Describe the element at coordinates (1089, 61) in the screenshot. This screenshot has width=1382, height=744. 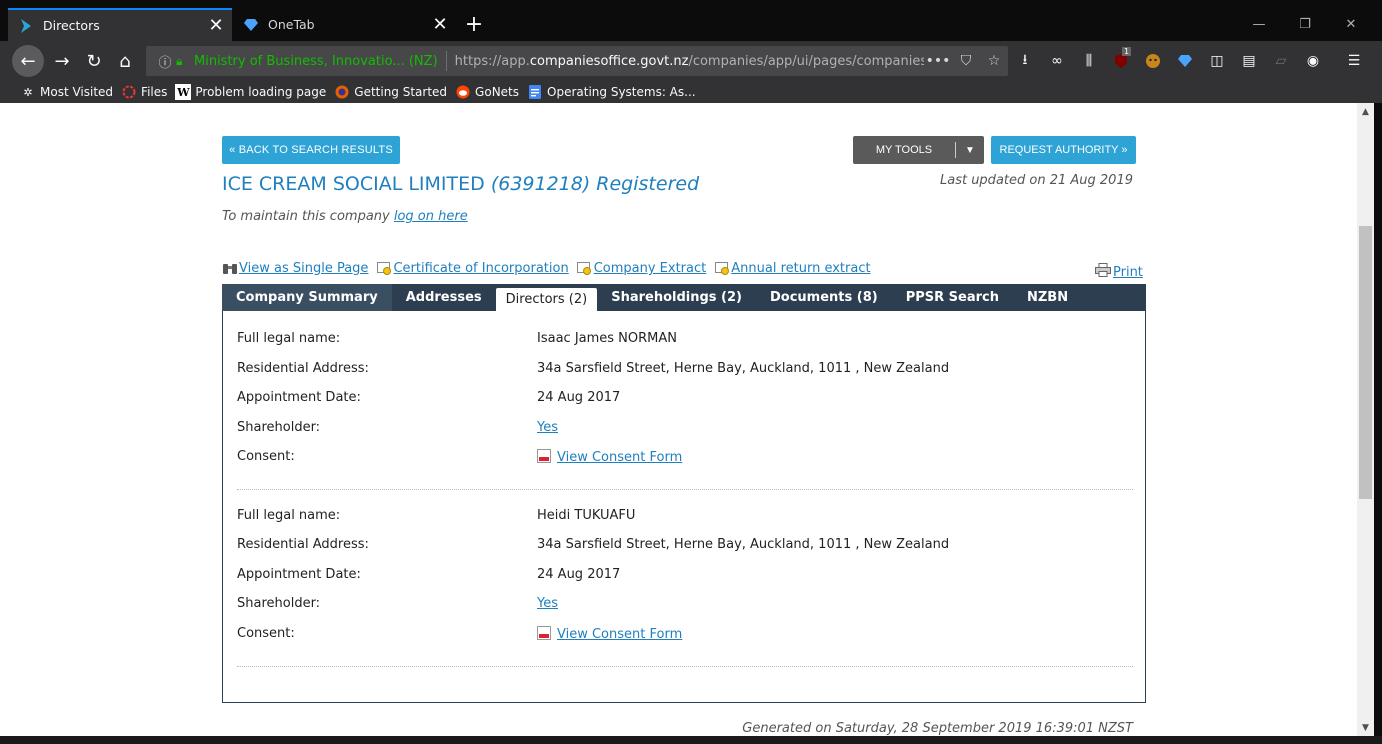
I see `library-icon: ⫼` at that location.